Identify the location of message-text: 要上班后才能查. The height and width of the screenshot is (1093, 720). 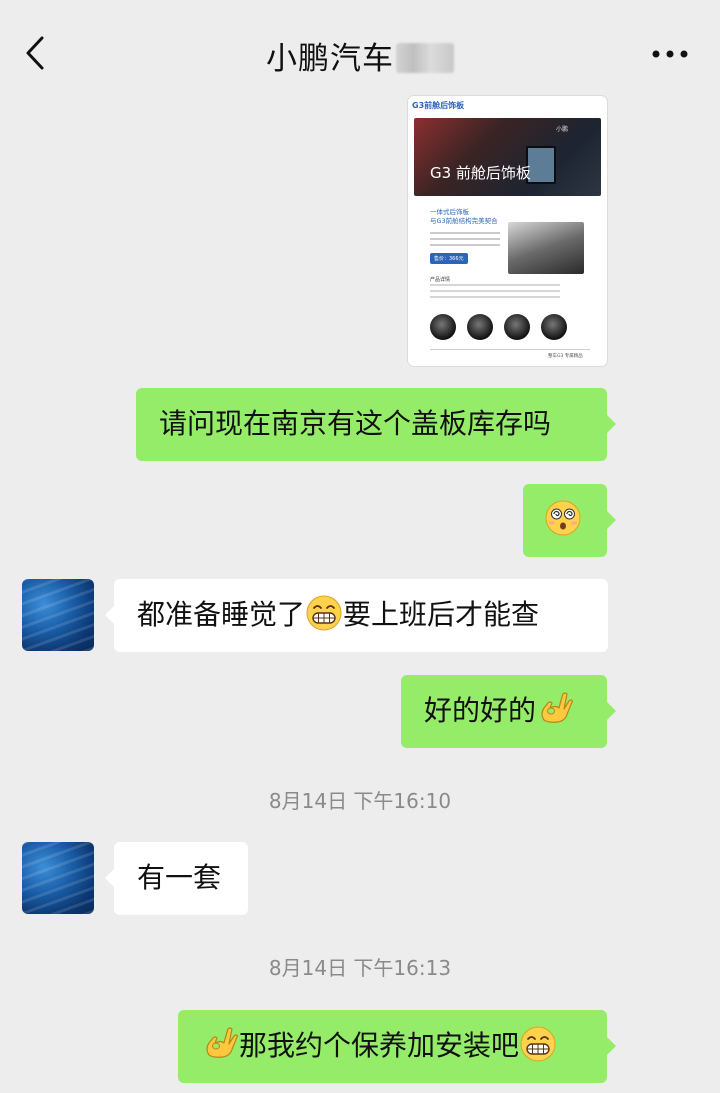
(441, 614).